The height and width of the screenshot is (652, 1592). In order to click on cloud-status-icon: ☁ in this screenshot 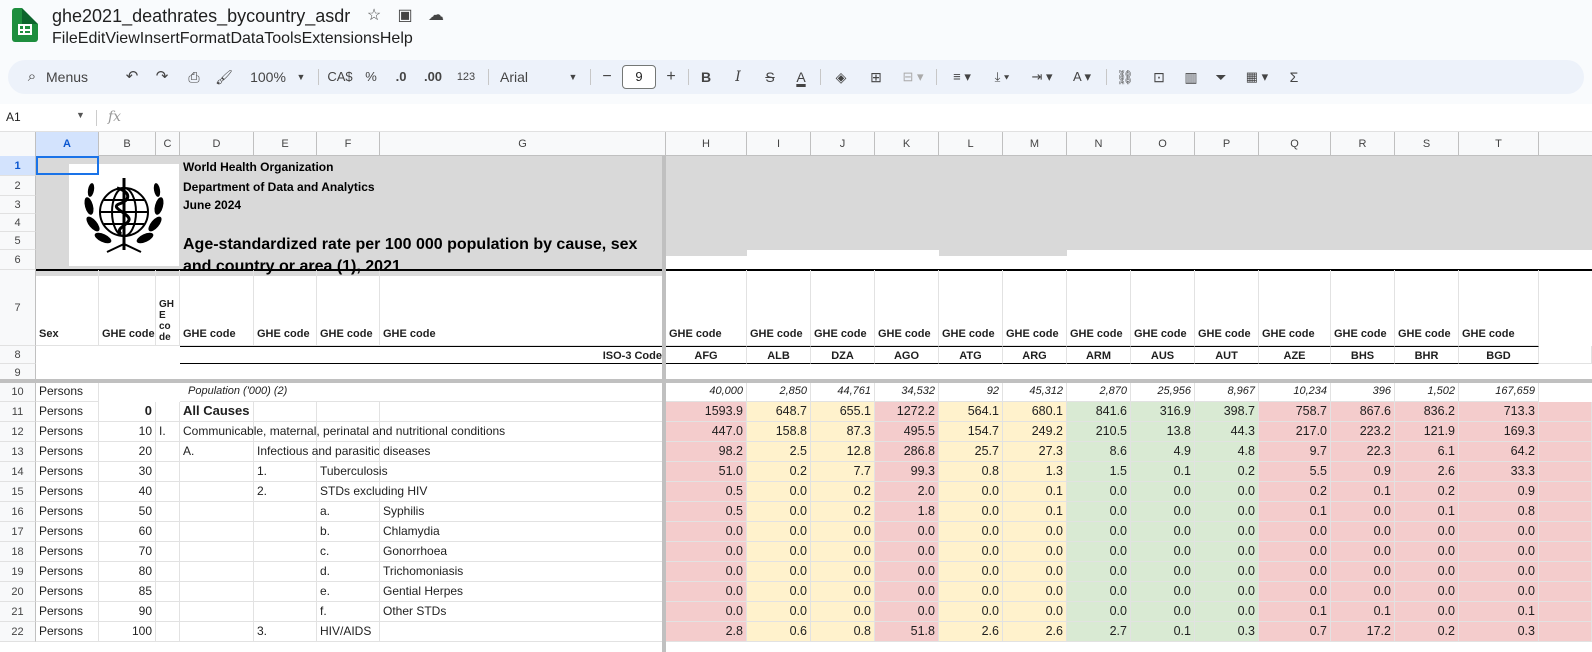, I will do `click(436, 16)`.